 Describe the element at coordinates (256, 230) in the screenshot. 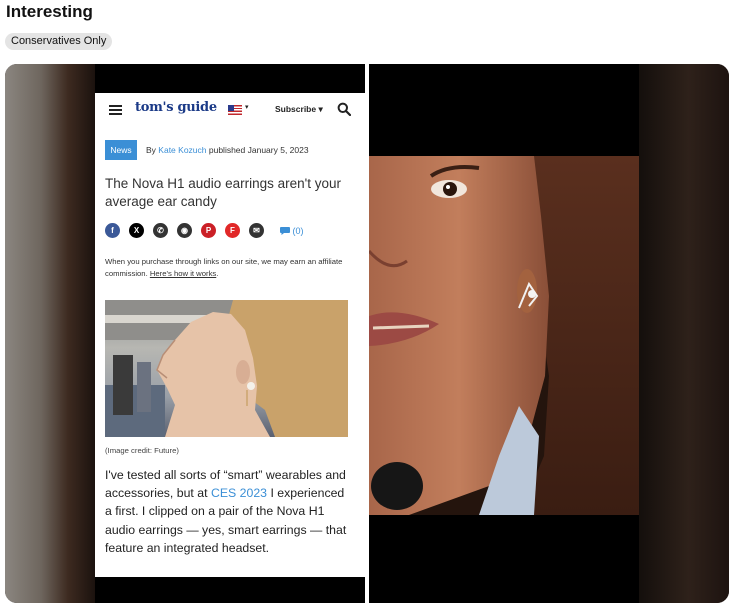

I see `email-icon: ✉` at that location.